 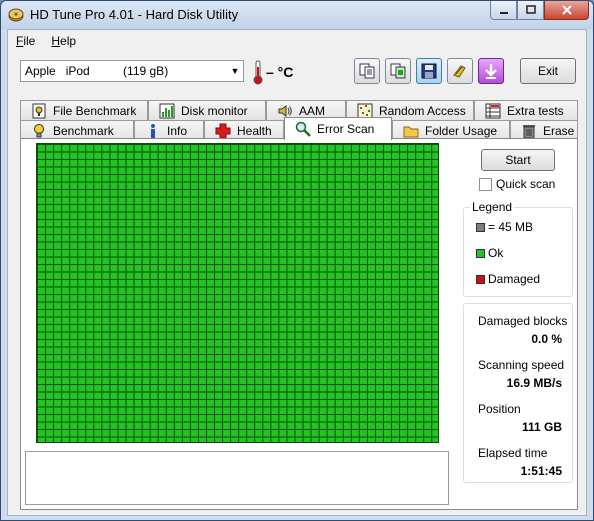 I want to click on chevron-down-icon: ▼, so click(x=235, y=71).